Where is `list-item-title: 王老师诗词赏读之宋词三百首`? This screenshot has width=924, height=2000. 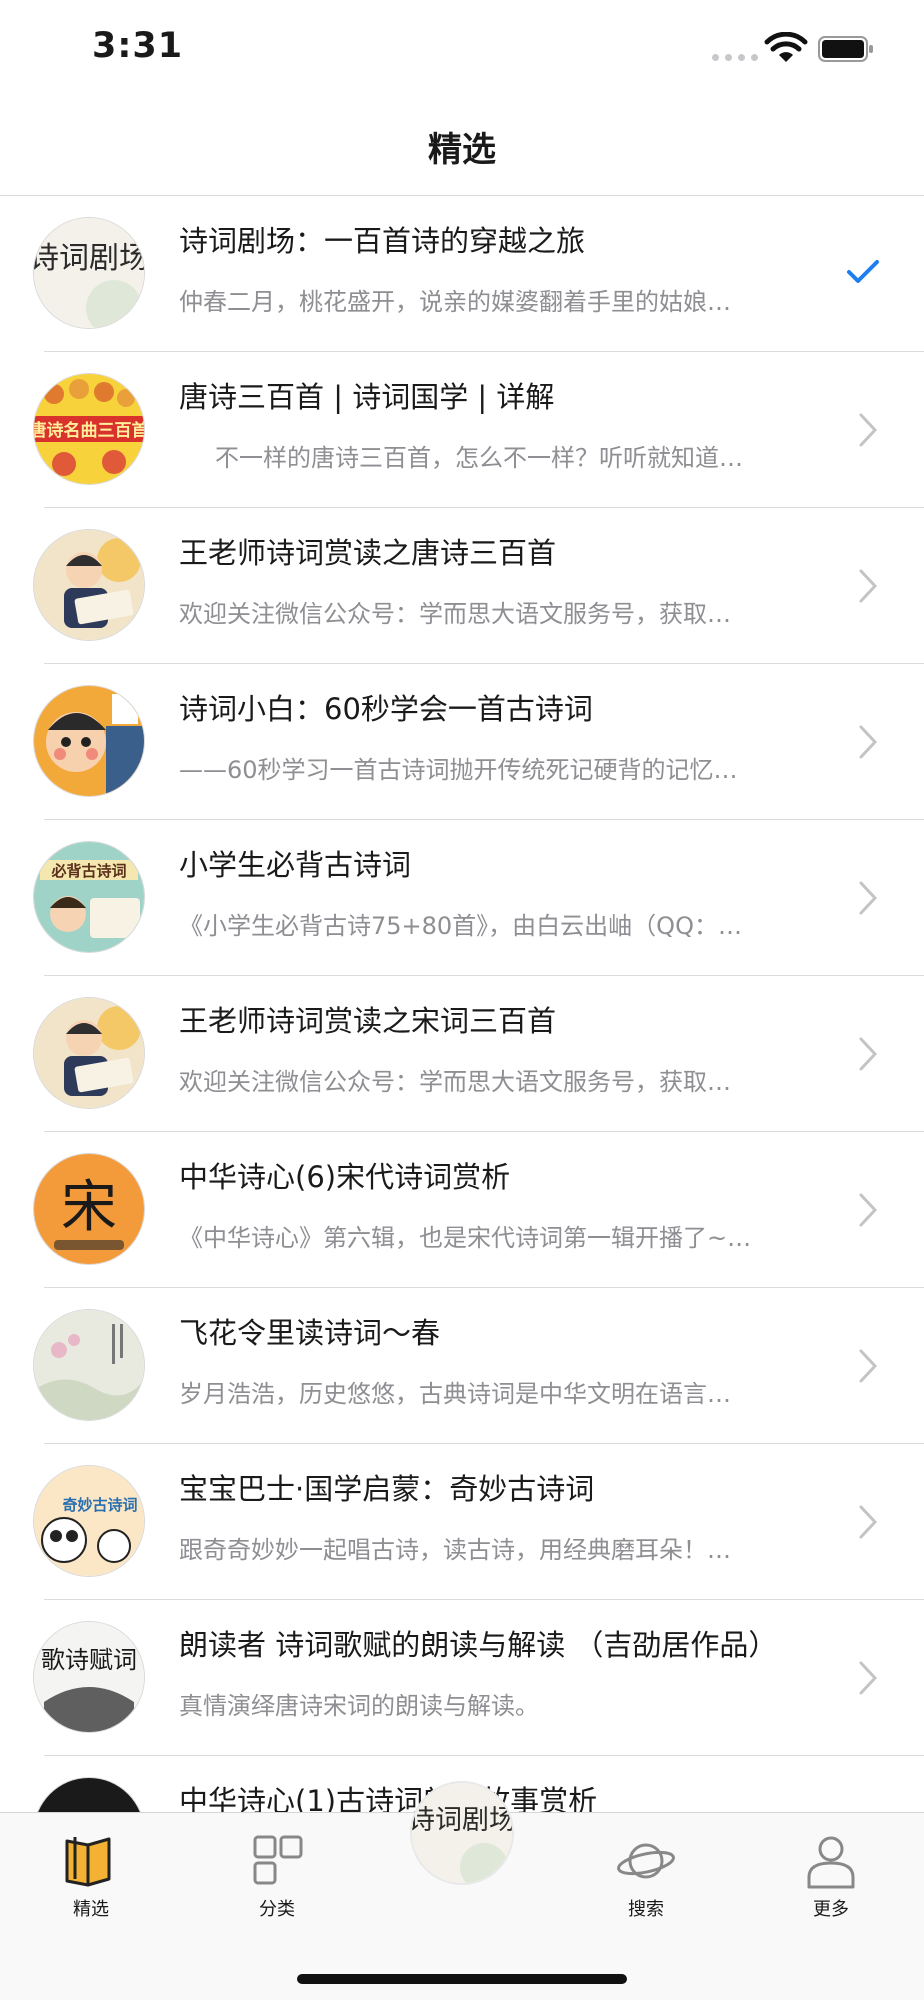
list-item-title: 王老师诗词赏读之宋词三百首 is located at coordinates (368, 1021).